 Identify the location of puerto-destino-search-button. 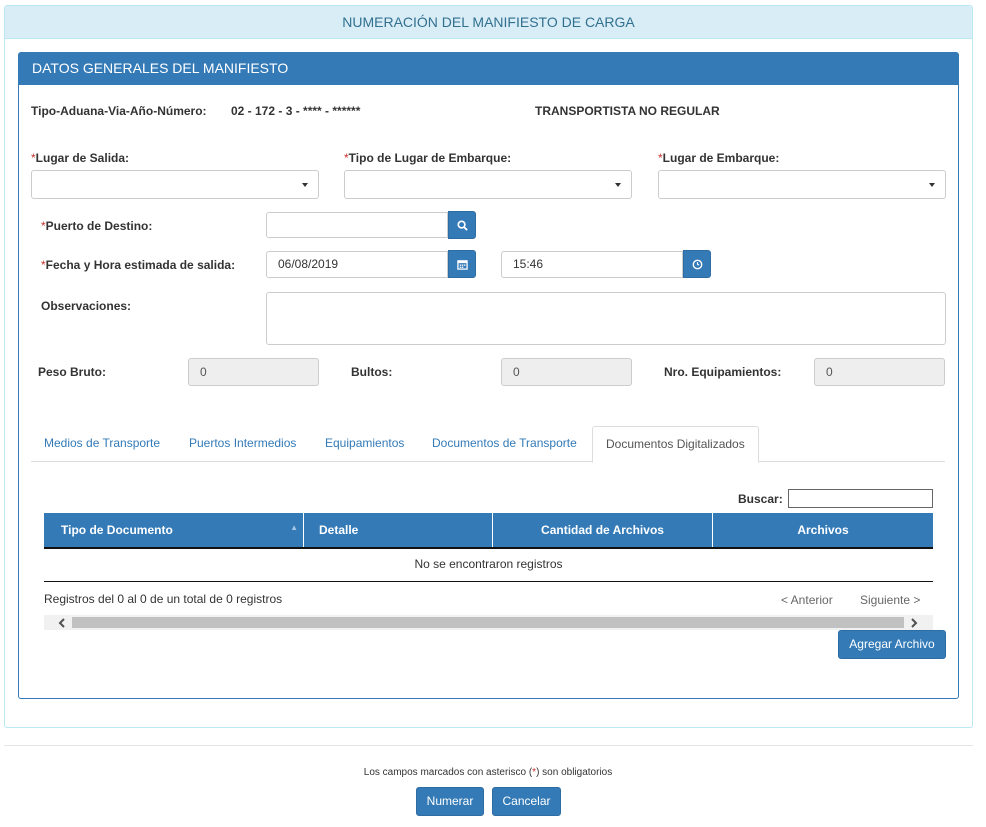
(462, 225).